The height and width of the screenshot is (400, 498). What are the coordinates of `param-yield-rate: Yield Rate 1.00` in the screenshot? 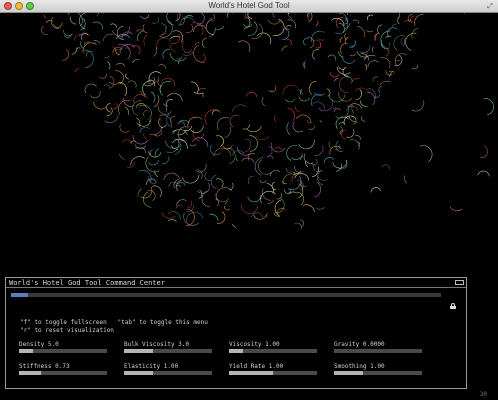 It's located at (274, 369).